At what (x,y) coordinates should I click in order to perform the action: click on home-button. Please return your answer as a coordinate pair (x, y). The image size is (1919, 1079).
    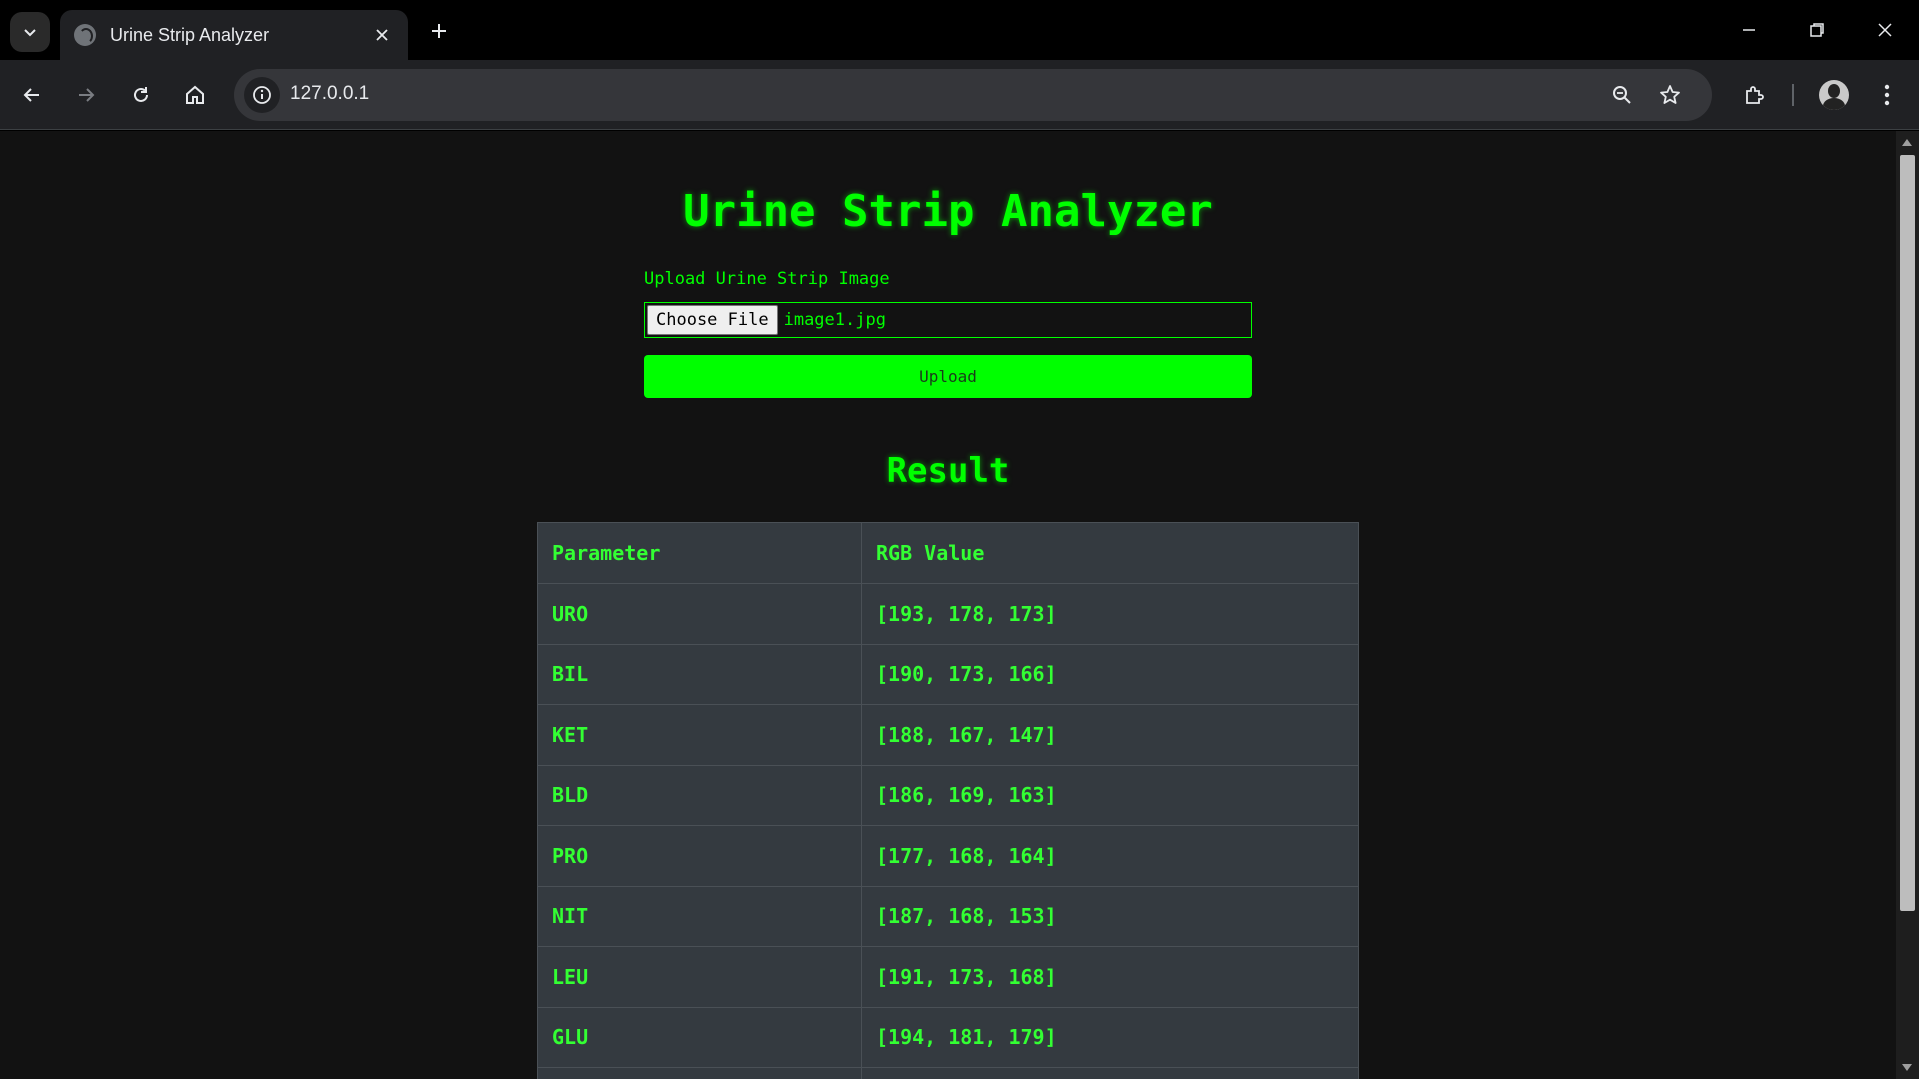
    Looking at the image, I should click on (195, 95).